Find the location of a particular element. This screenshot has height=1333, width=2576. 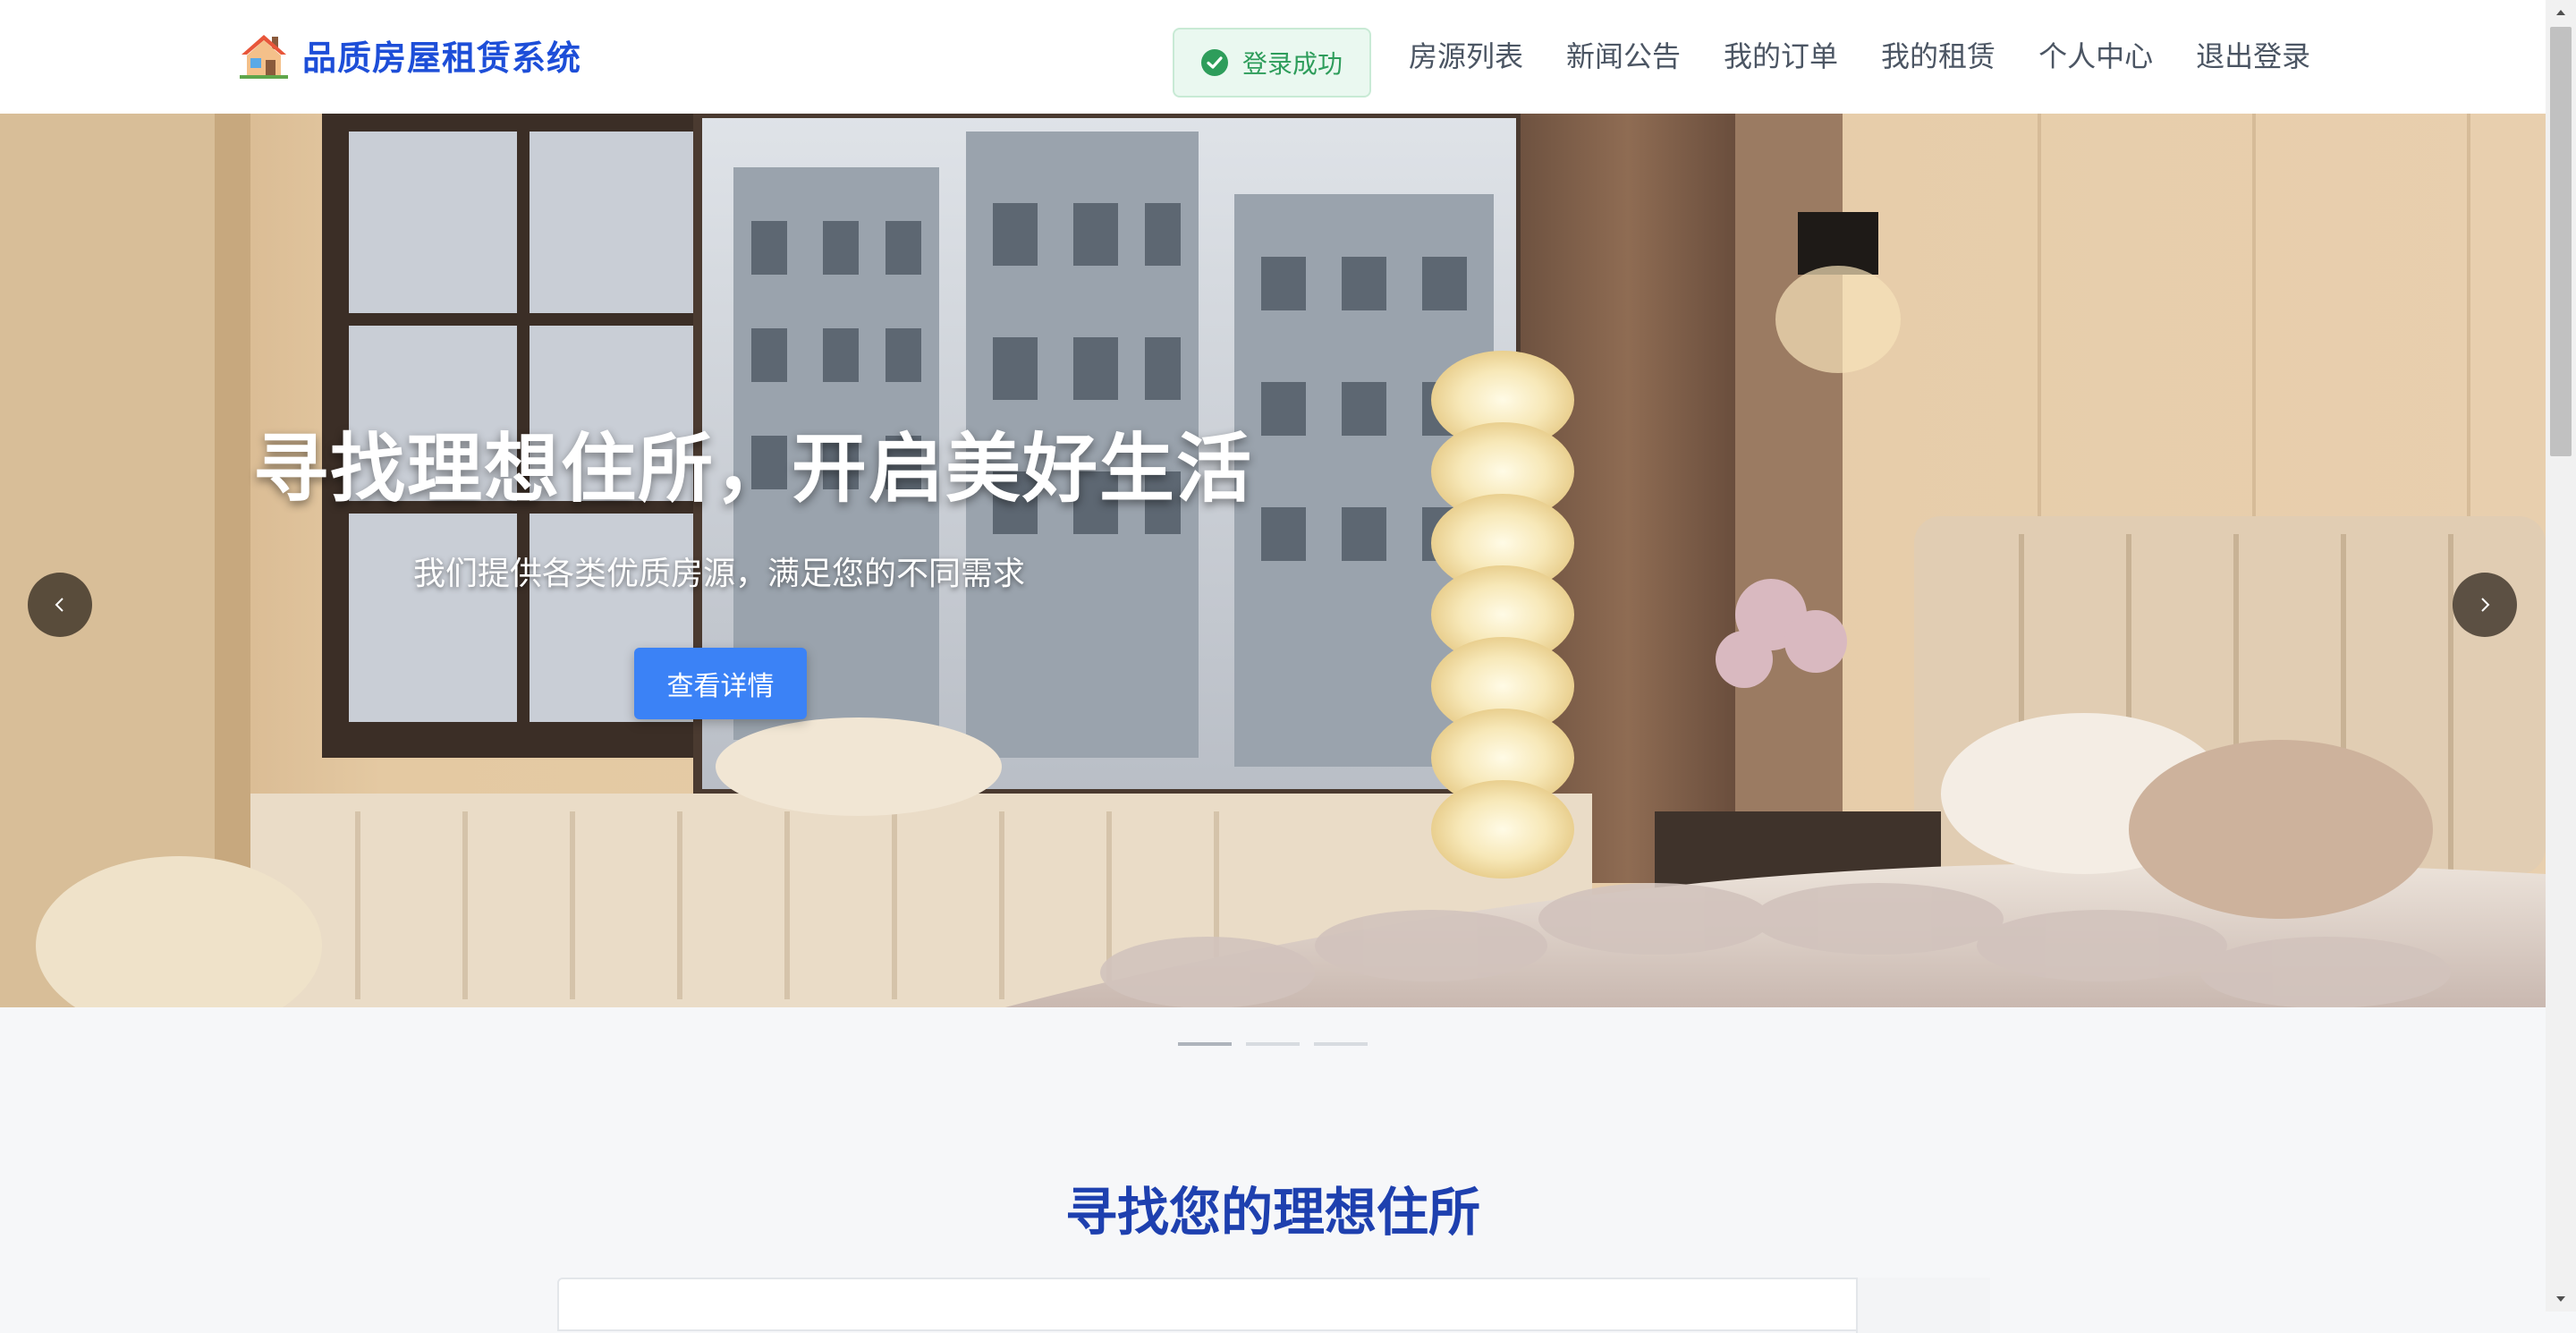

brand: 品质房屋租赁系统 is located at coordinates (410, 55).